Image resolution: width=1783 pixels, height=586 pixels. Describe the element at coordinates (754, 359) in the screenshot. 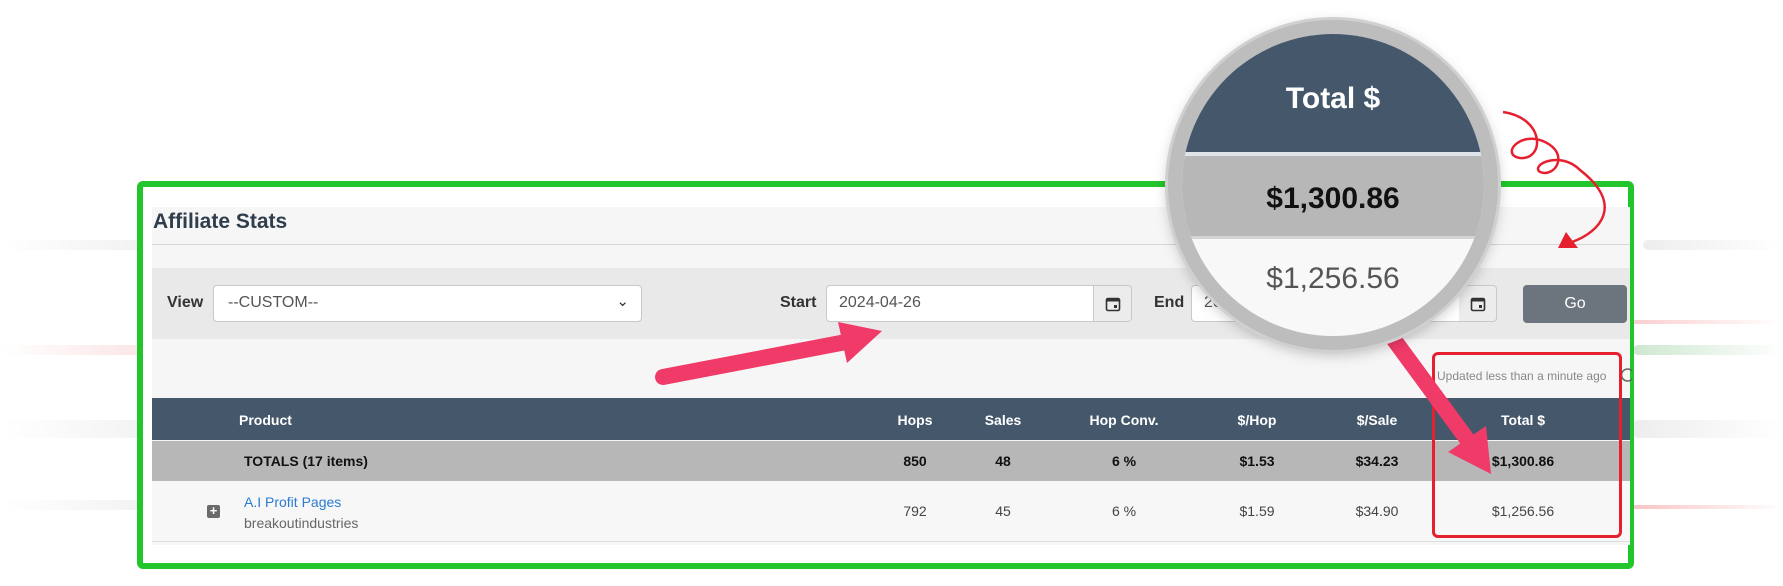

I see `arrow-to-start-date` at that location.